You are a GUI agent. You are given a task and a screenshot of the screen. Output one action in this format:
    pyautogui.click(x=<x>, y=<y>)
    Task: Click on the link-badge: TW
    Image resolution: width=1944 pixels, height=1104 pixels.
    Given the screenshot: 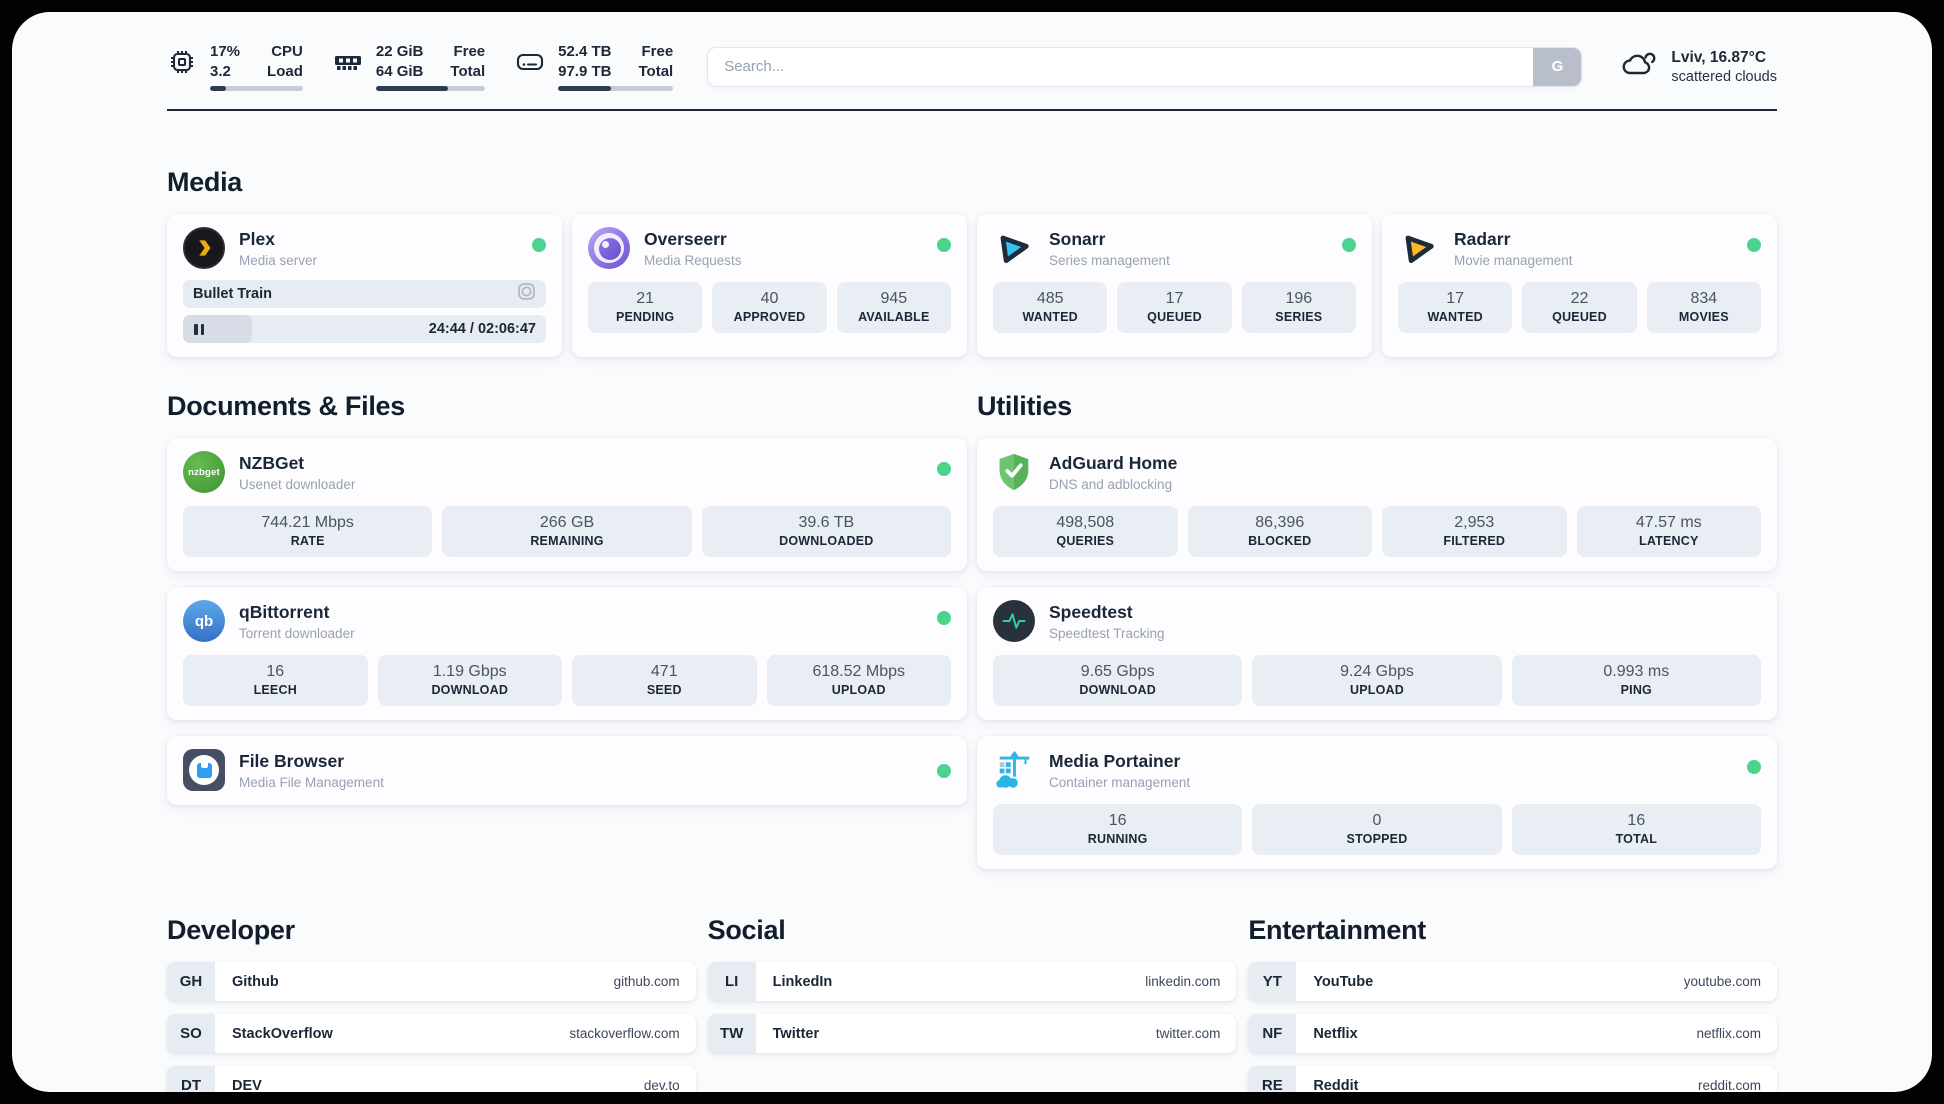 What is the action you would take?
    pyautogui.click(x=731, y=1033)
    